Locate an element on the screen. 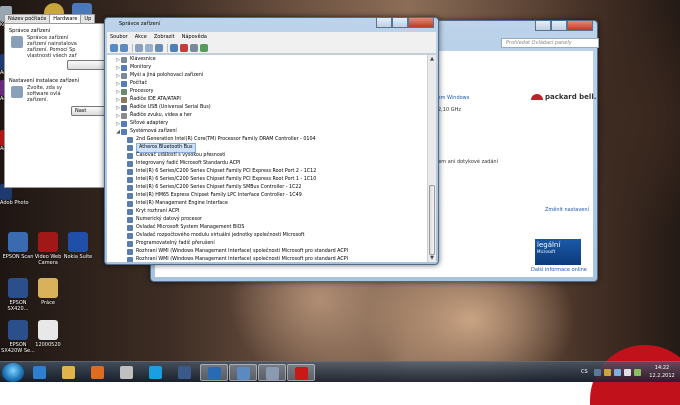  taskbar-app-device-manager is located at coordinates (272, 372).